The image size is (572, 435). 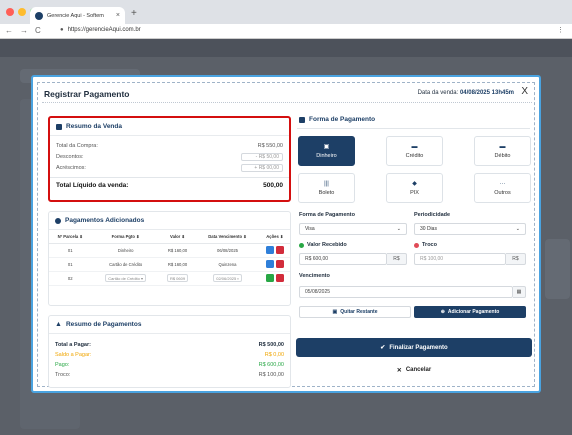 I want to click on url-prefix: https://, so click(x=76, y=30).